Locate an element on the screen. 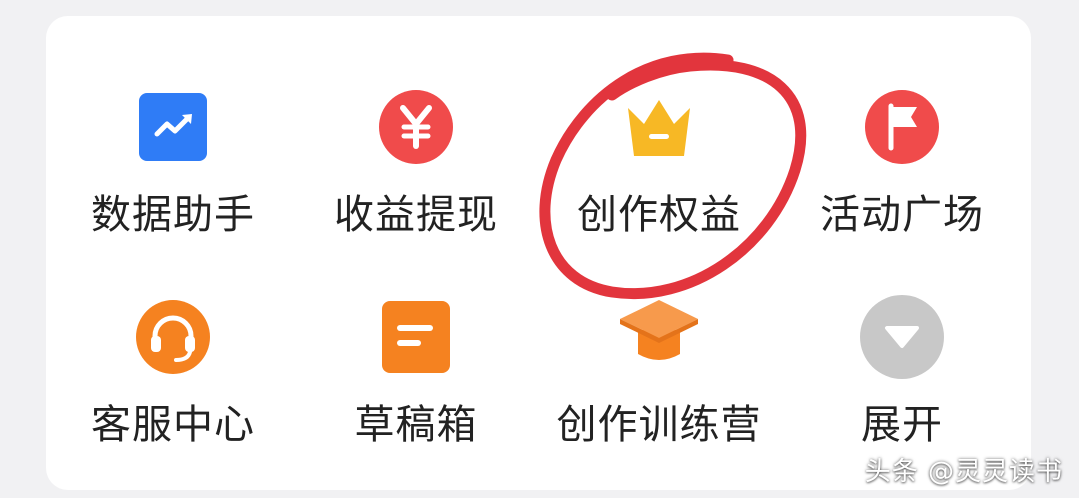  headset-icon is located at coordinates (173, 337).